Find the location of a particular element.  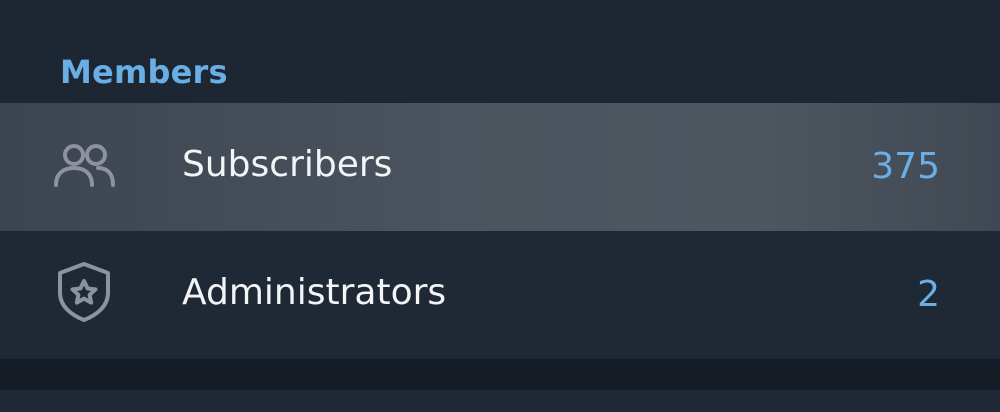

section-divider is located at coordinates (500, 374).